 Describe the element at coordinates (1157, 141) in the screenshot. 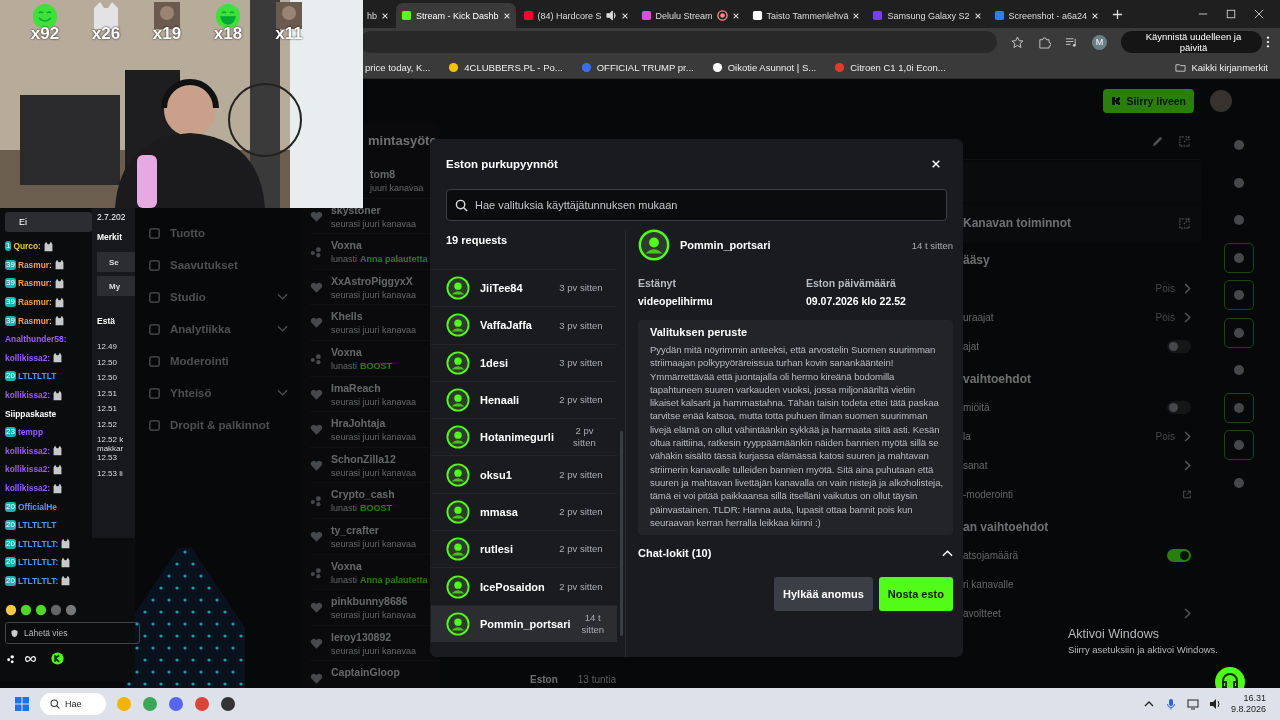

I see `pencil-icon` at that location.